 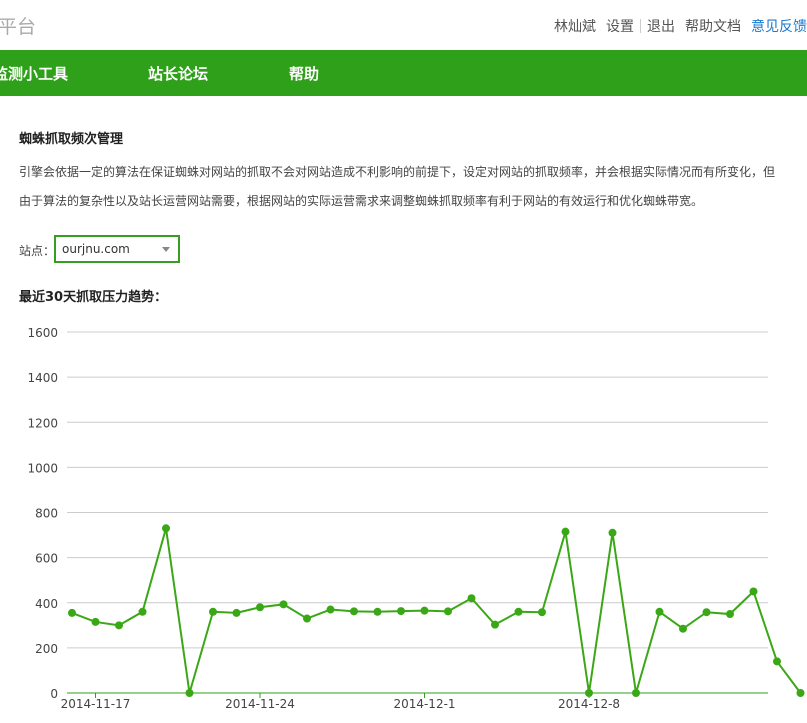 I want to click on y-tick-label: 400, so click(x=46, y=604).